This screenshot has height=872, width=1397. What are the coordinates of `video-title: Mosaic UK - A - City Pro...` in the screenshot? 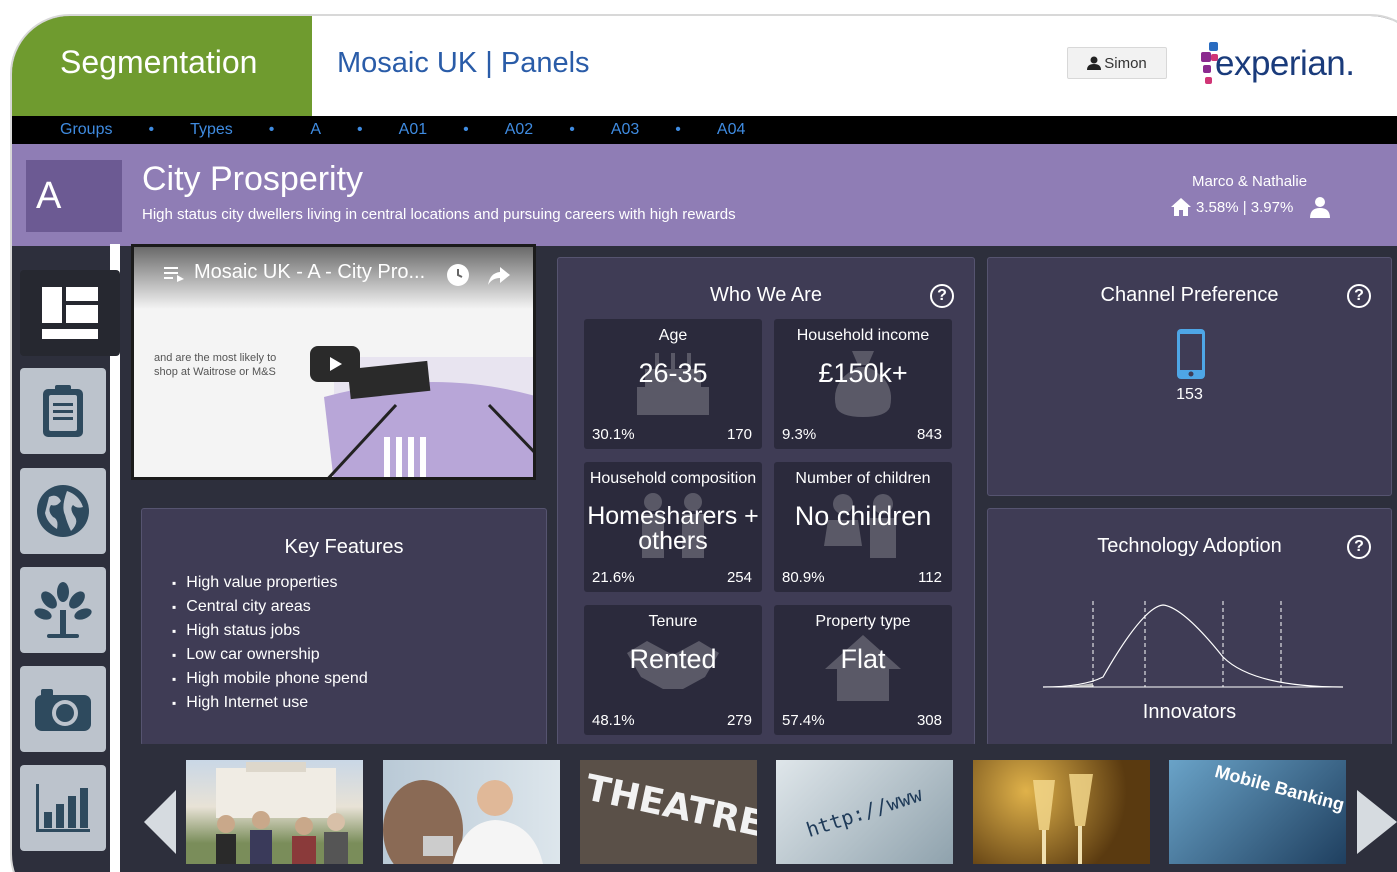 It's located at (310, 272).